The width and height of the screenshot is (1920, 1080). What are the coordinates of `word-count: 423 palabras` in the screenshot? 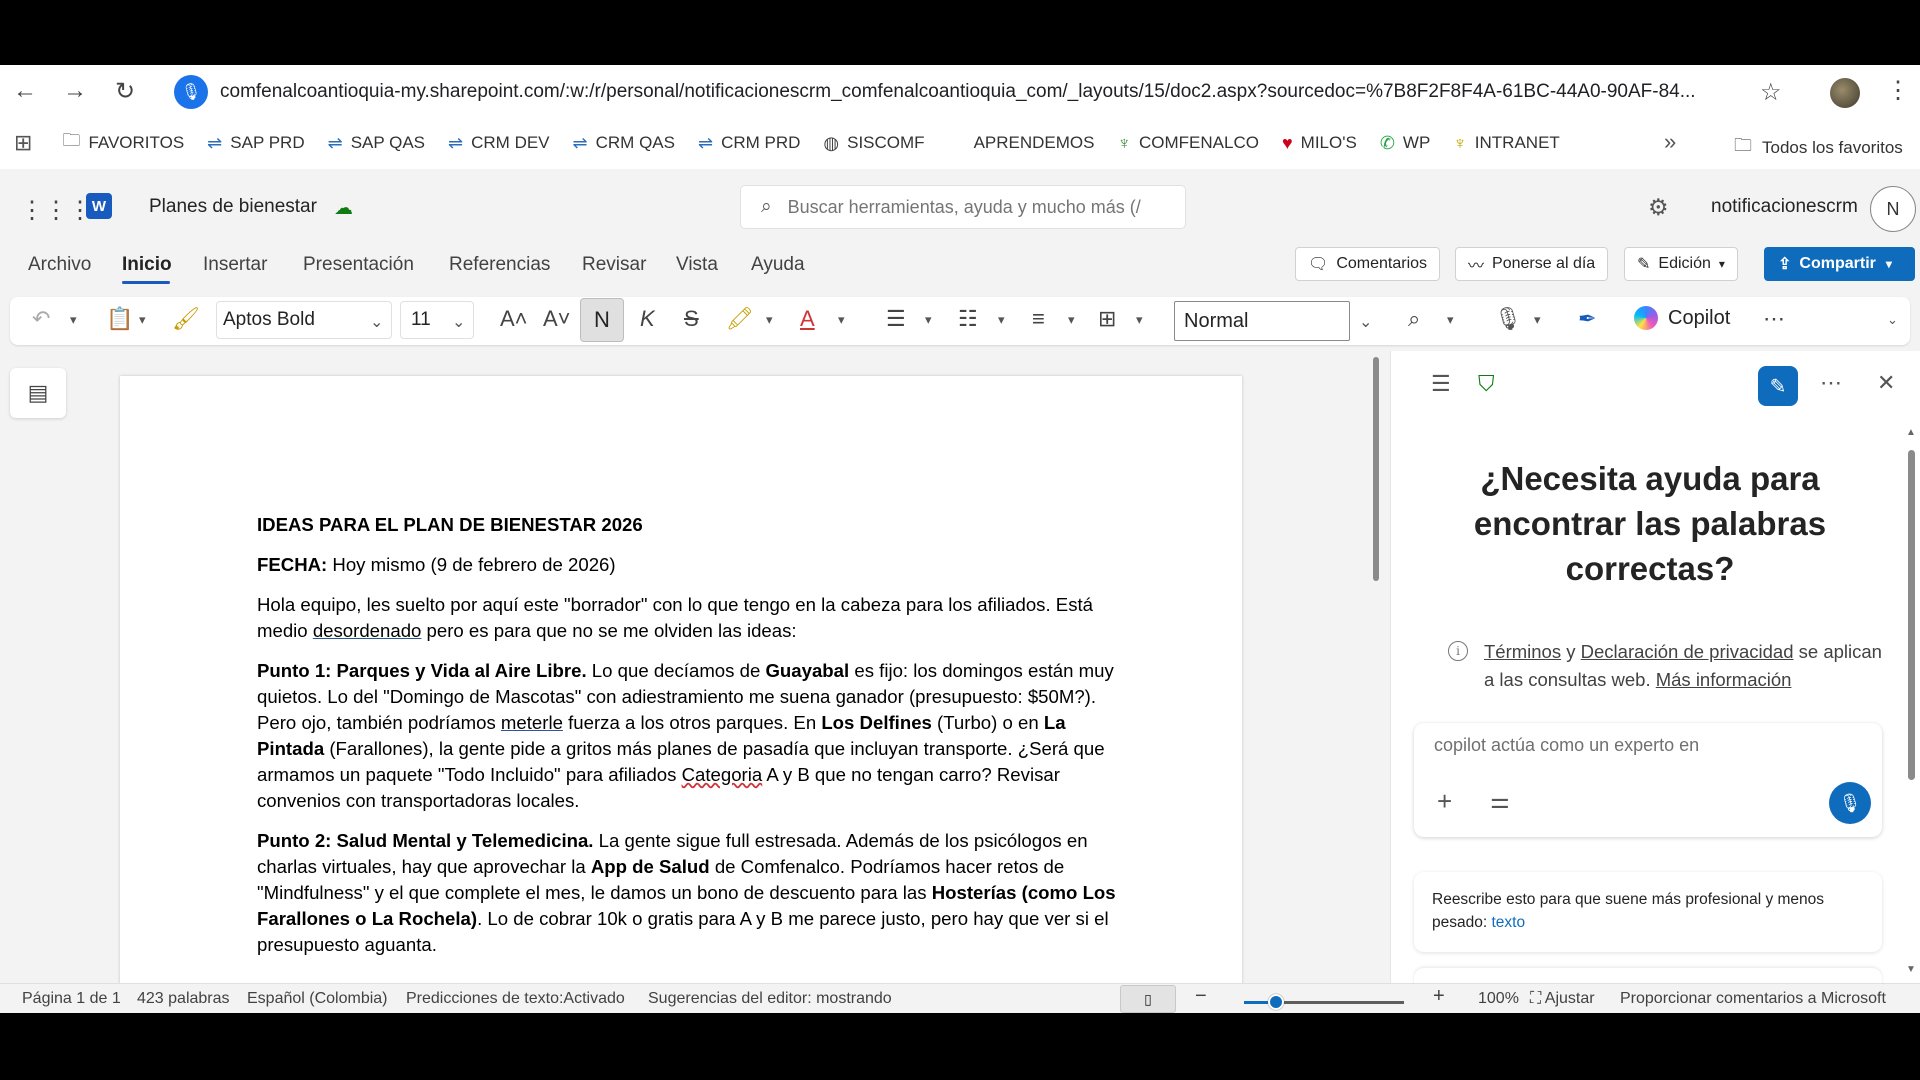 It's located at (183, 999).